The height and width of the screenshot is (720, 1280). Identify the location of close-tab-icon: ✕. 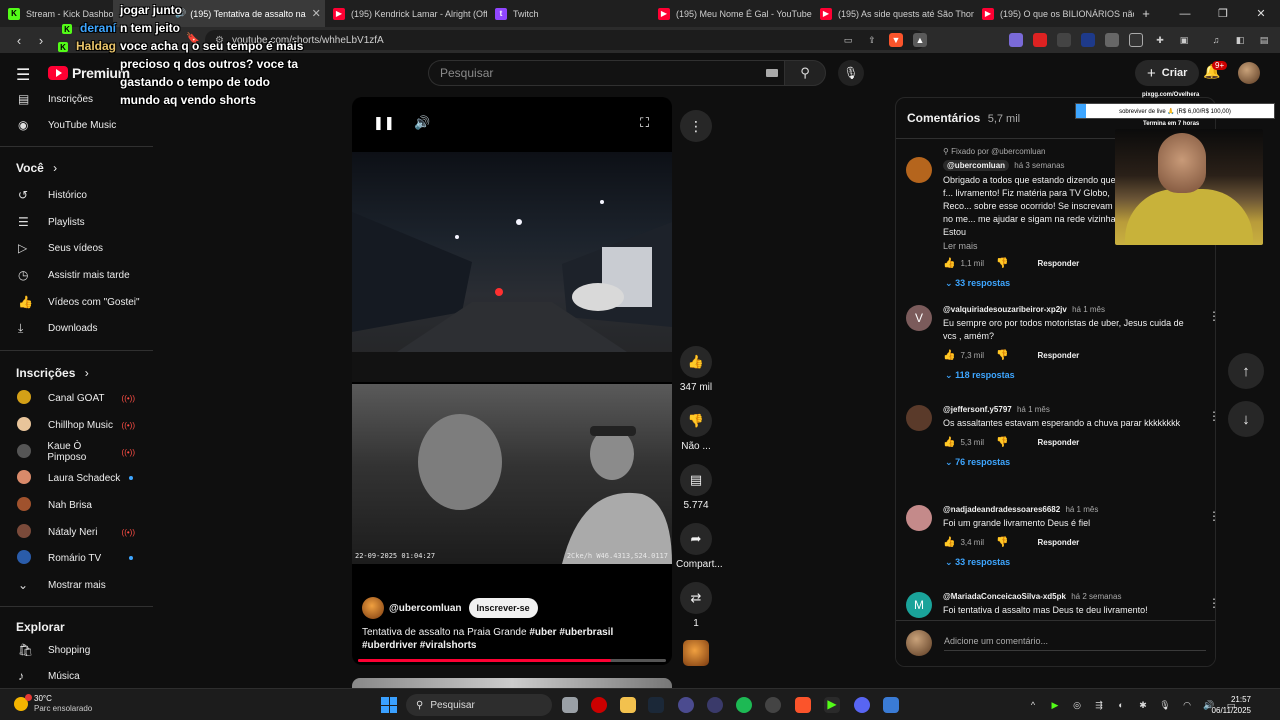
(313, 13).